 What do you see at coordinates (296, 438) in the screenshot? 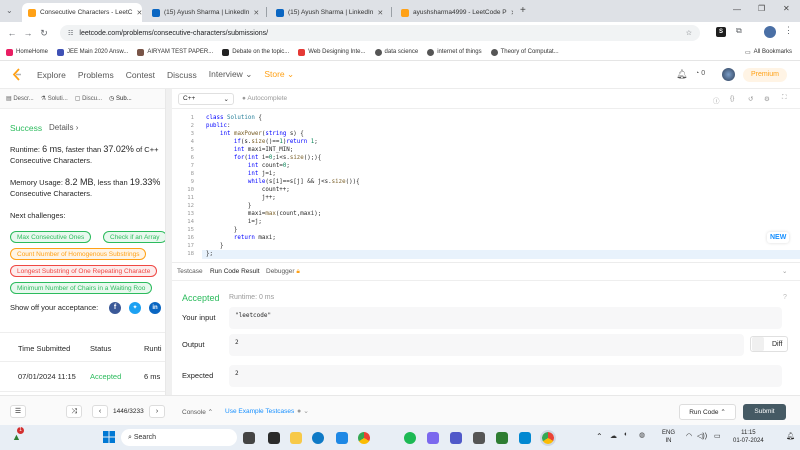
I see `file-explorer-icon` at bounding box center [296, 438].